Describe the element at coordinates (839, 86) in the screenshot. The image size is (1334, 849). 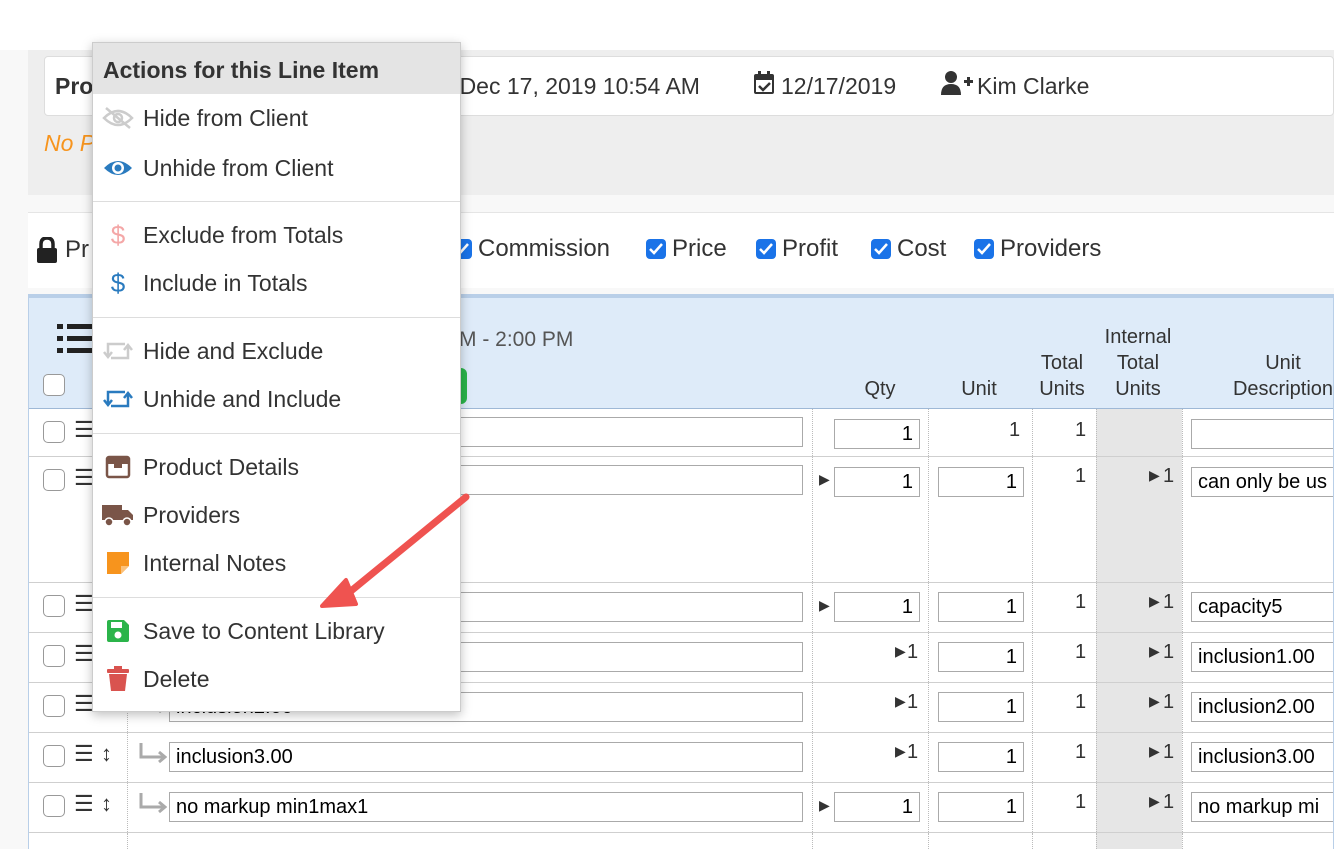
I see `event-date: 12/17/2019` at that location.